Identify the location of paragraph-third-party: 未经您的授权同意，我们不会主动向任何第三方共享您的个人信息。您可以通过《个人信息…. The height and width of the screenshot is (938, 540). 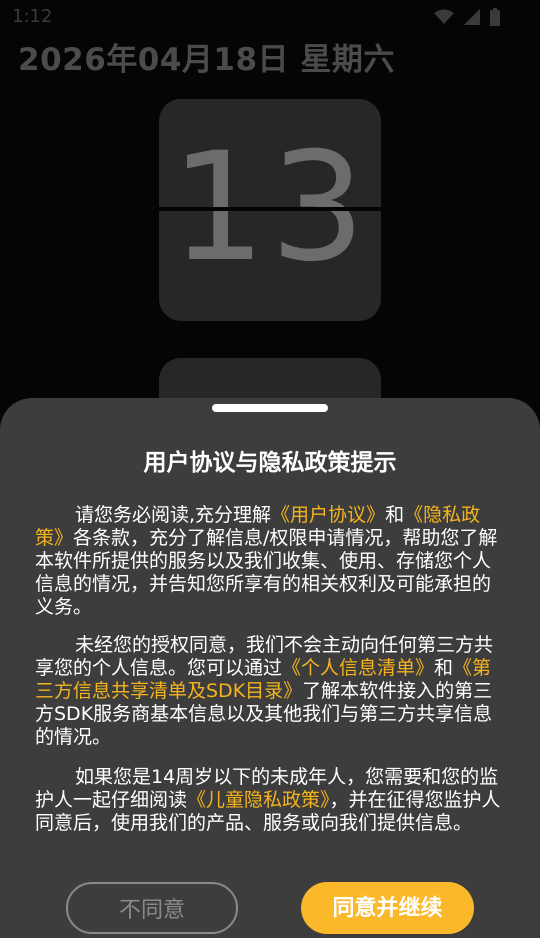
(269, 691).